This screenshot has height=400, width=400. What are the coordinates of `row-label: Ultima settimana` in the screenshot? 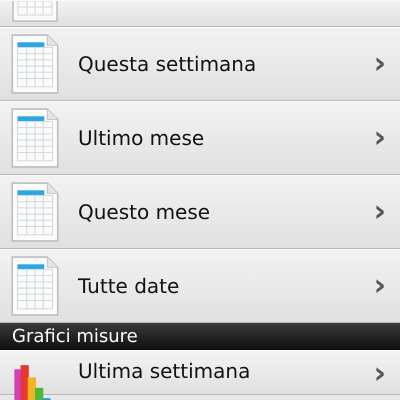 It's located at (165, 371).